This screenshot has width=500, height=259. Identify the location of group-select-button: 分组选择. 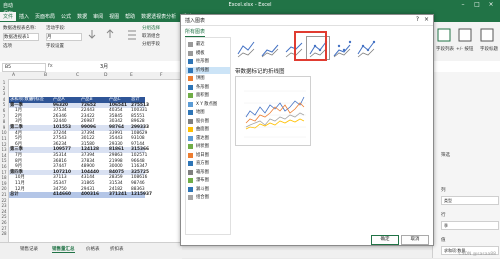
(151, 28).